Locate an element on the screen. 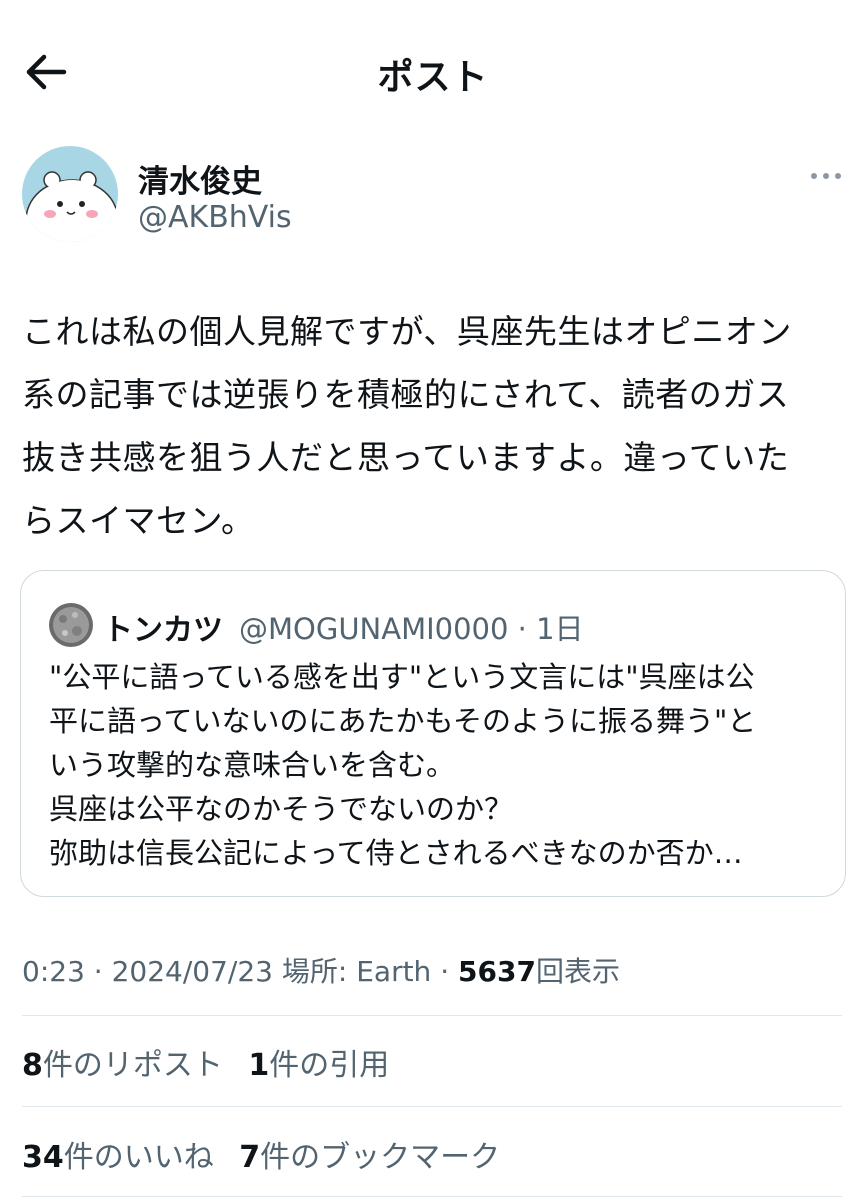 The image size is (866, 1200). stats-row-likes: 34件のいいね 7件のブックマーク is located at coordinates (269, 1154).